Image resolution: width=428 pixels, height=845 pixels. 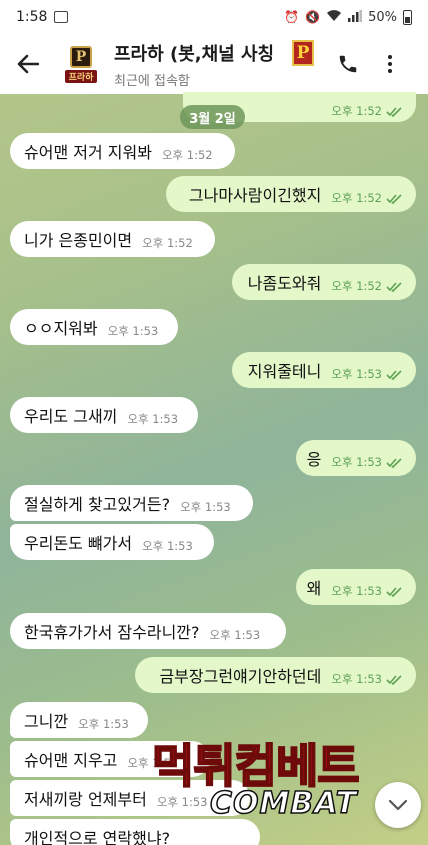 I want to click on message-out: 응 오후 1:53, so click(x=356, y=458).